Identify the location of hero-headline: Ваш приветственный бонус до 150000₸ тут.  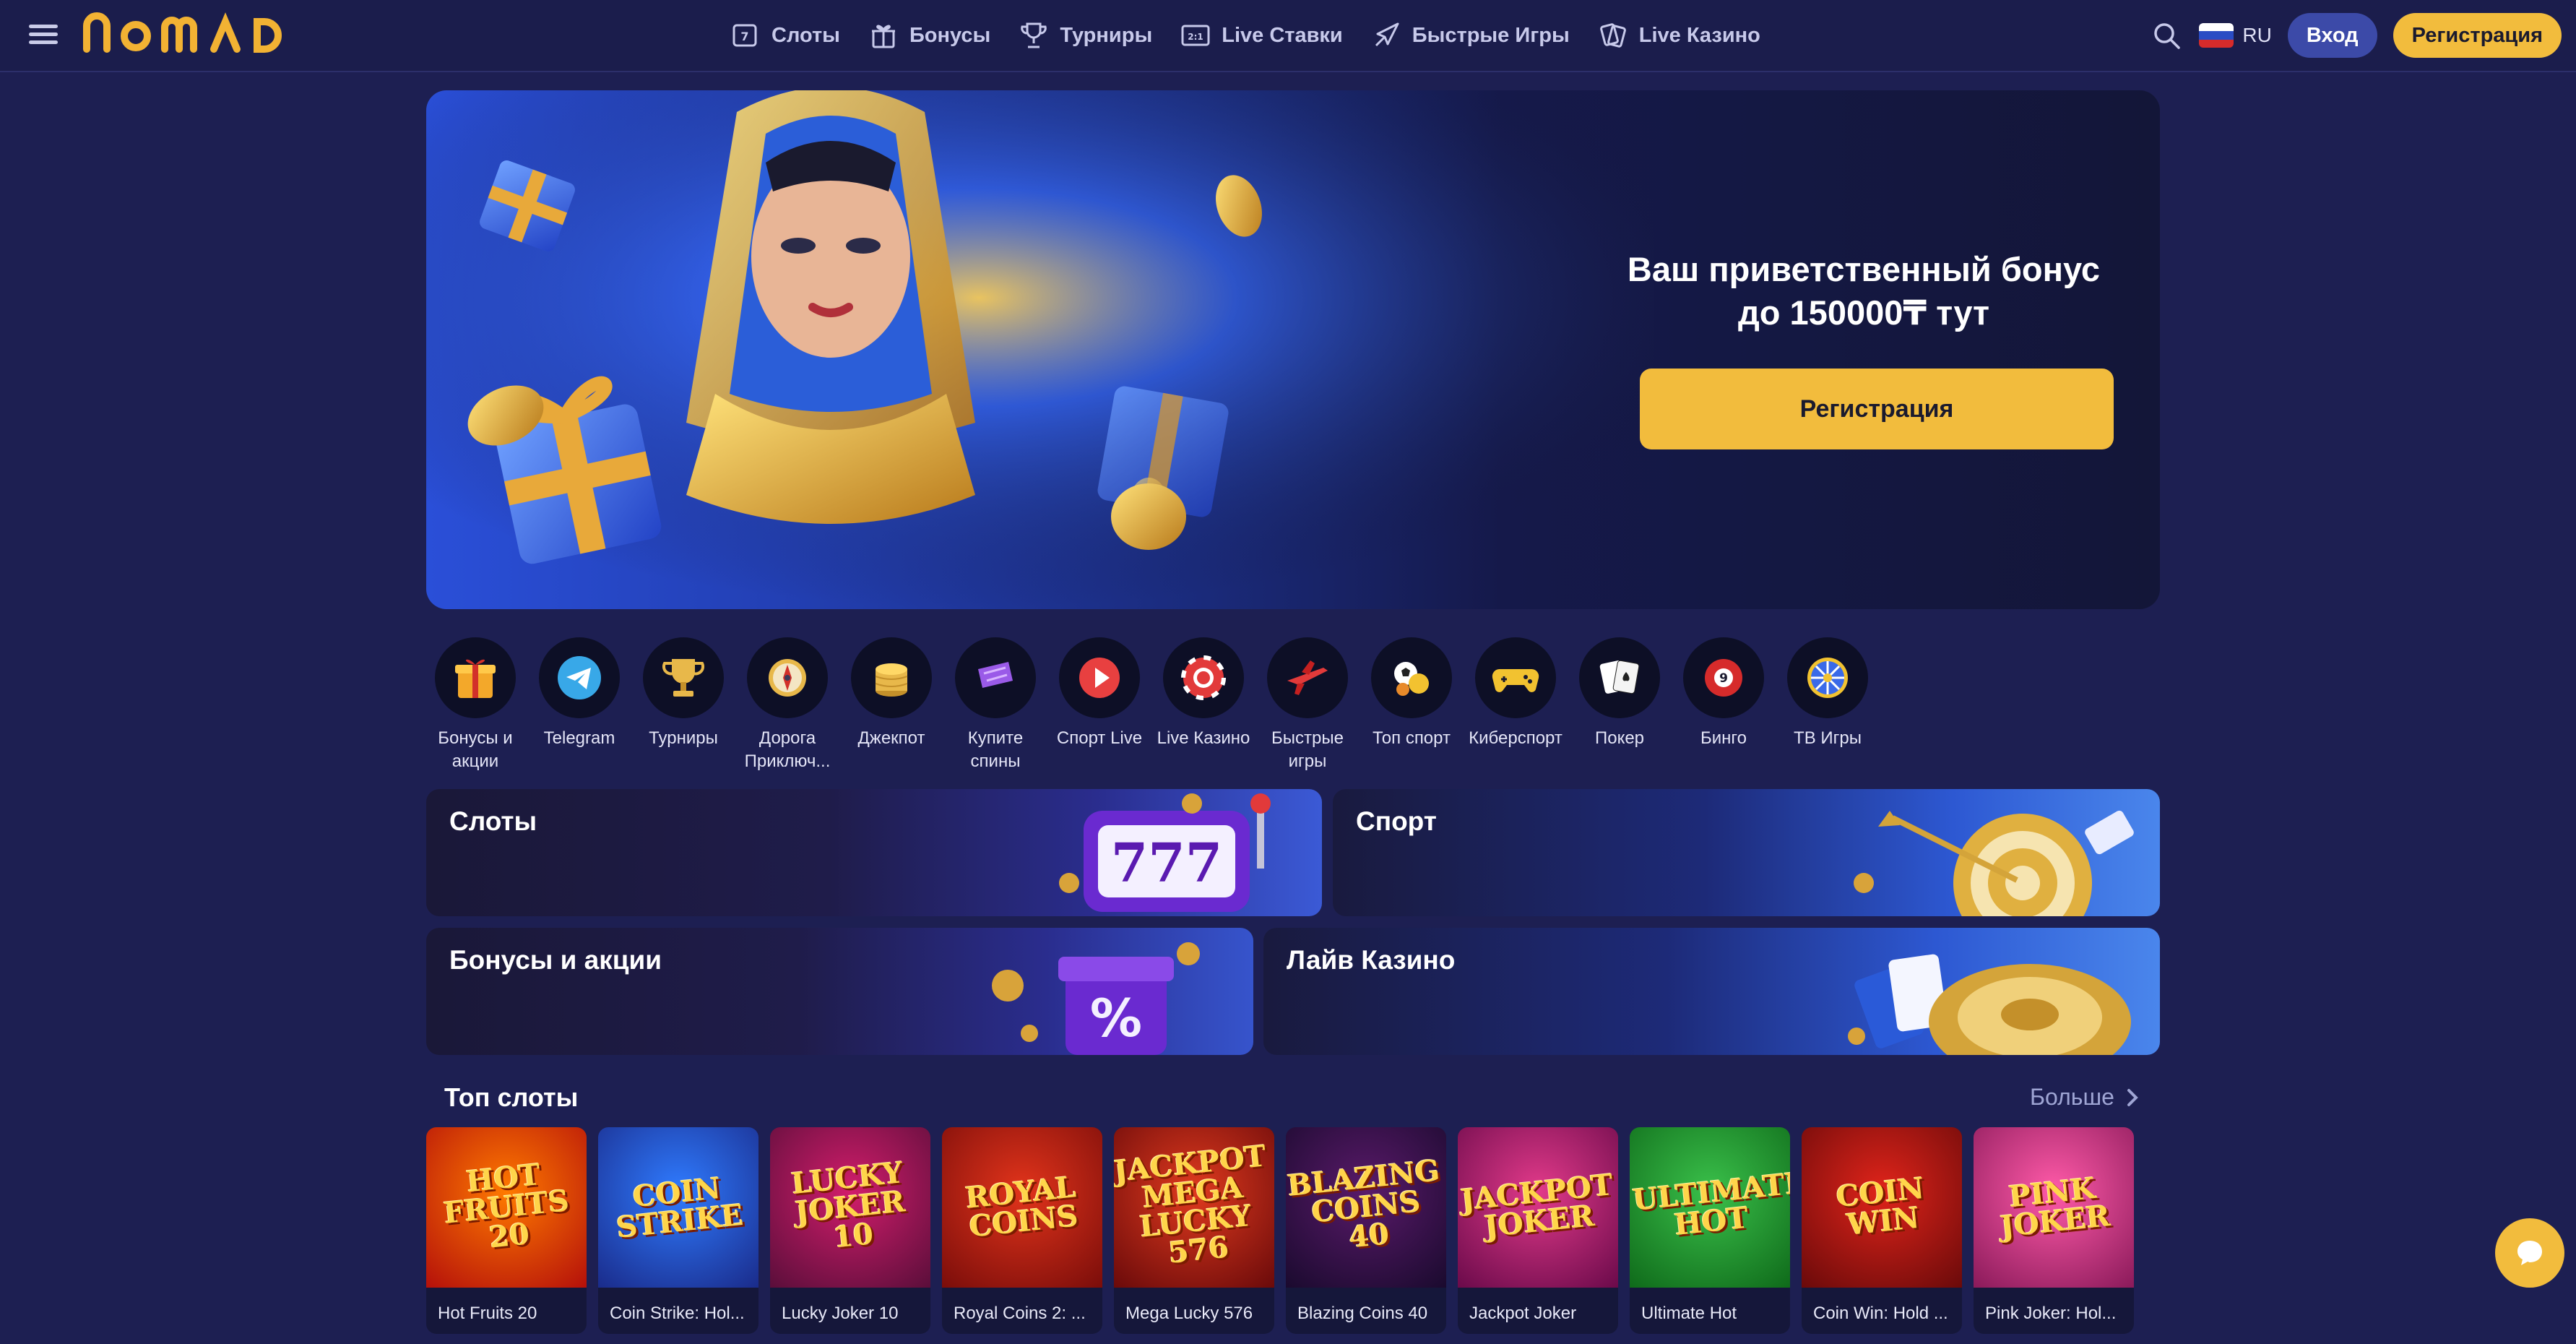
(1863, 291).